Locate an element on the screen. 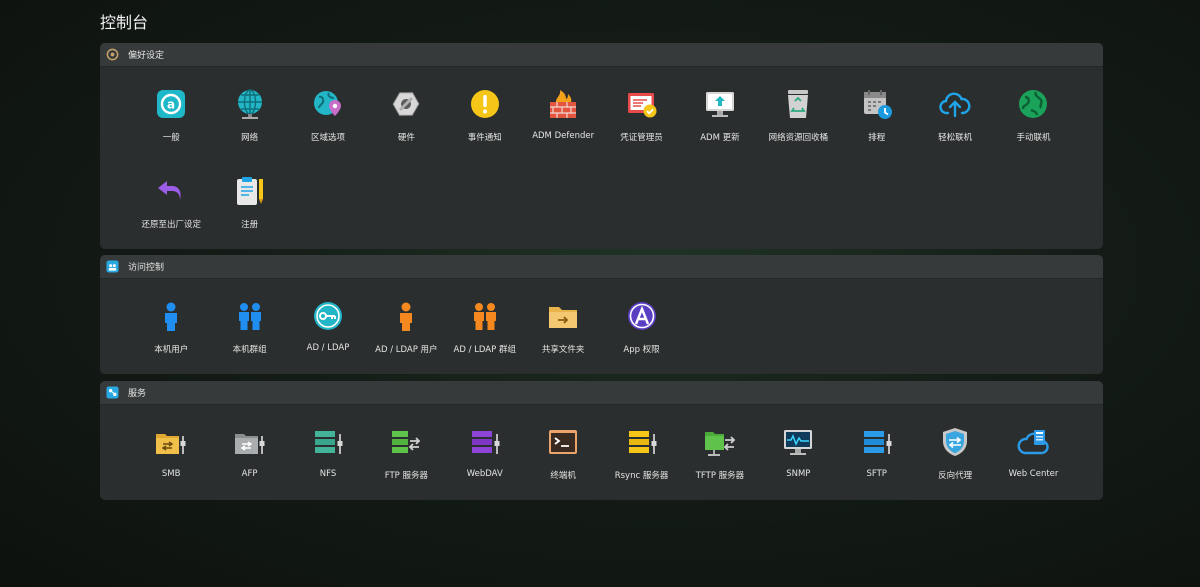 The image size is (1200, 587). item-label: 硬件 is located at coordinates (406, 138).